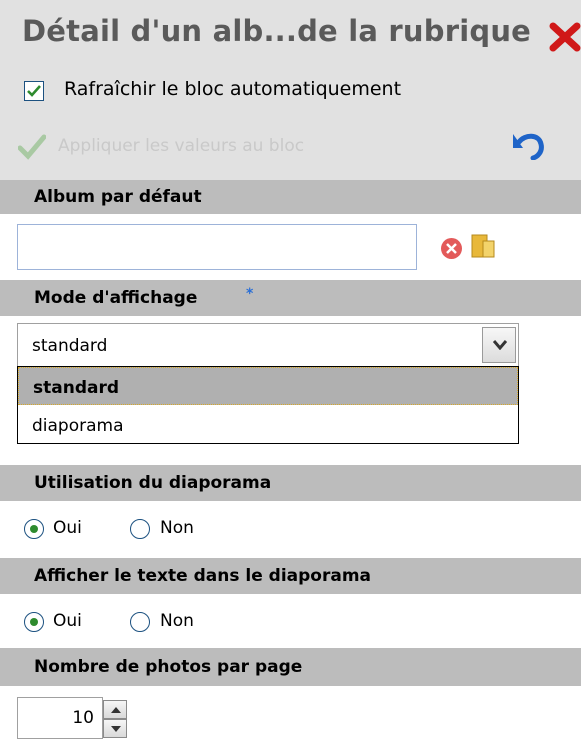 Image resolution: width=581 pixels, height=744 pixels. I want to click on spin-down-icon, so click(115, 728).